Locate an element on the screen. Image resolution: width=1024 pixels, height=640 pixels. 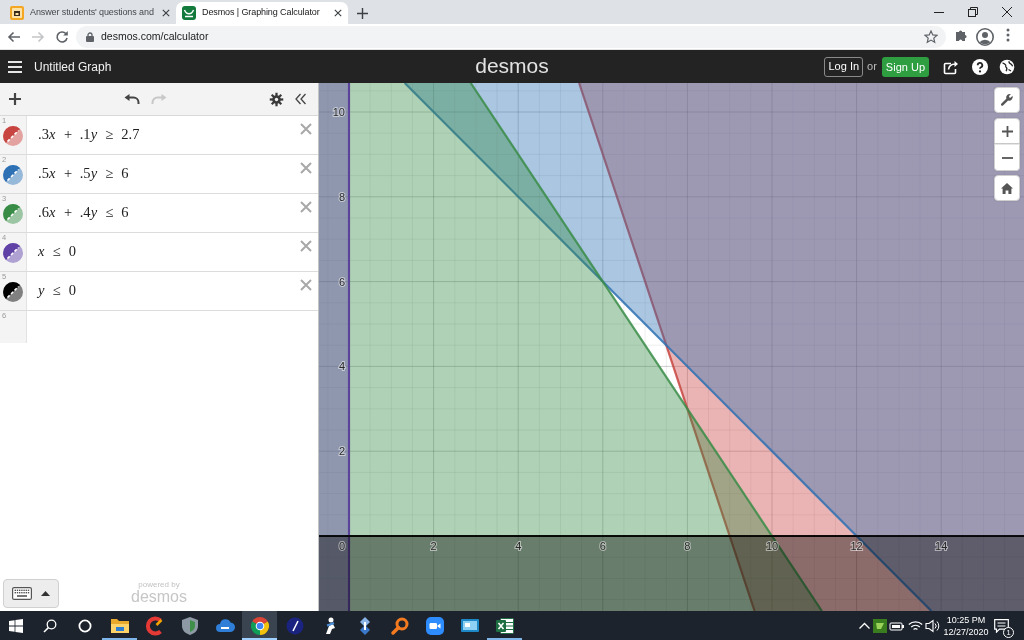
tile-icon is located at coordinates (17, 13).